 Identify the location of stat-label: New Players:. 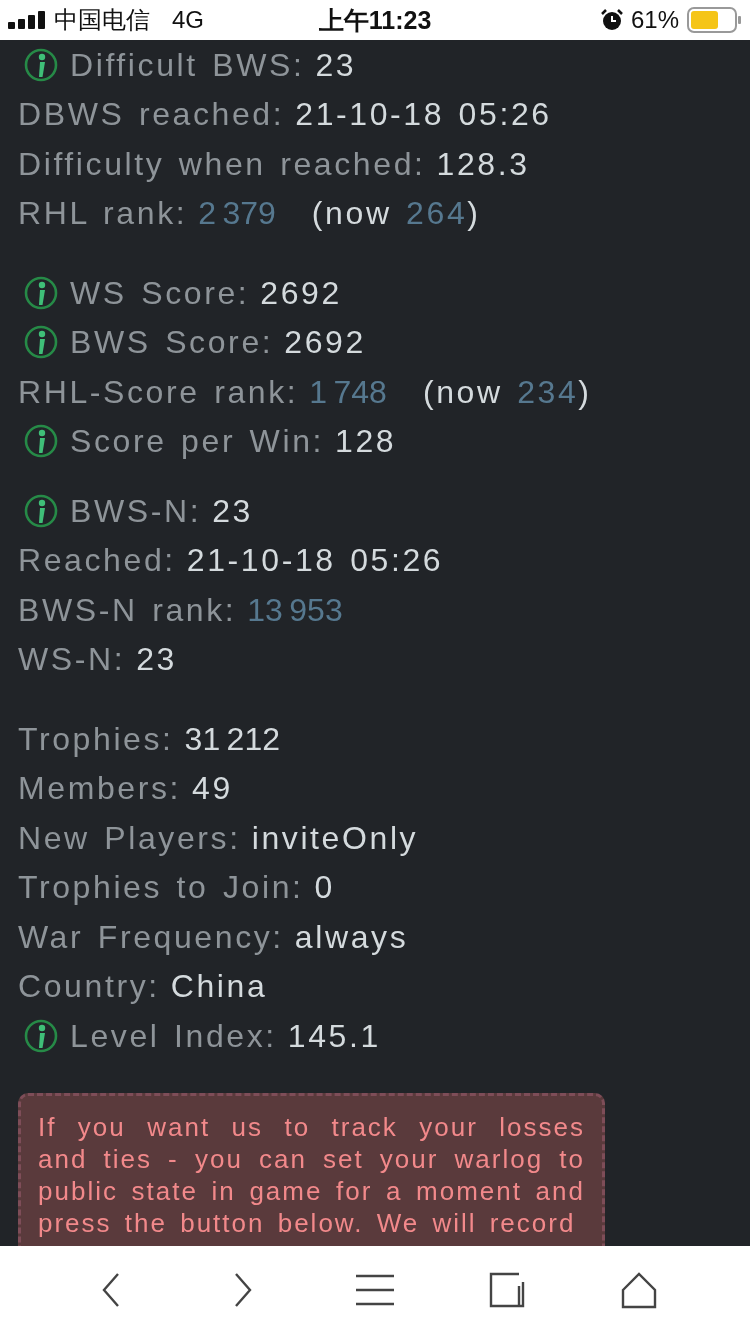
(129, 838).